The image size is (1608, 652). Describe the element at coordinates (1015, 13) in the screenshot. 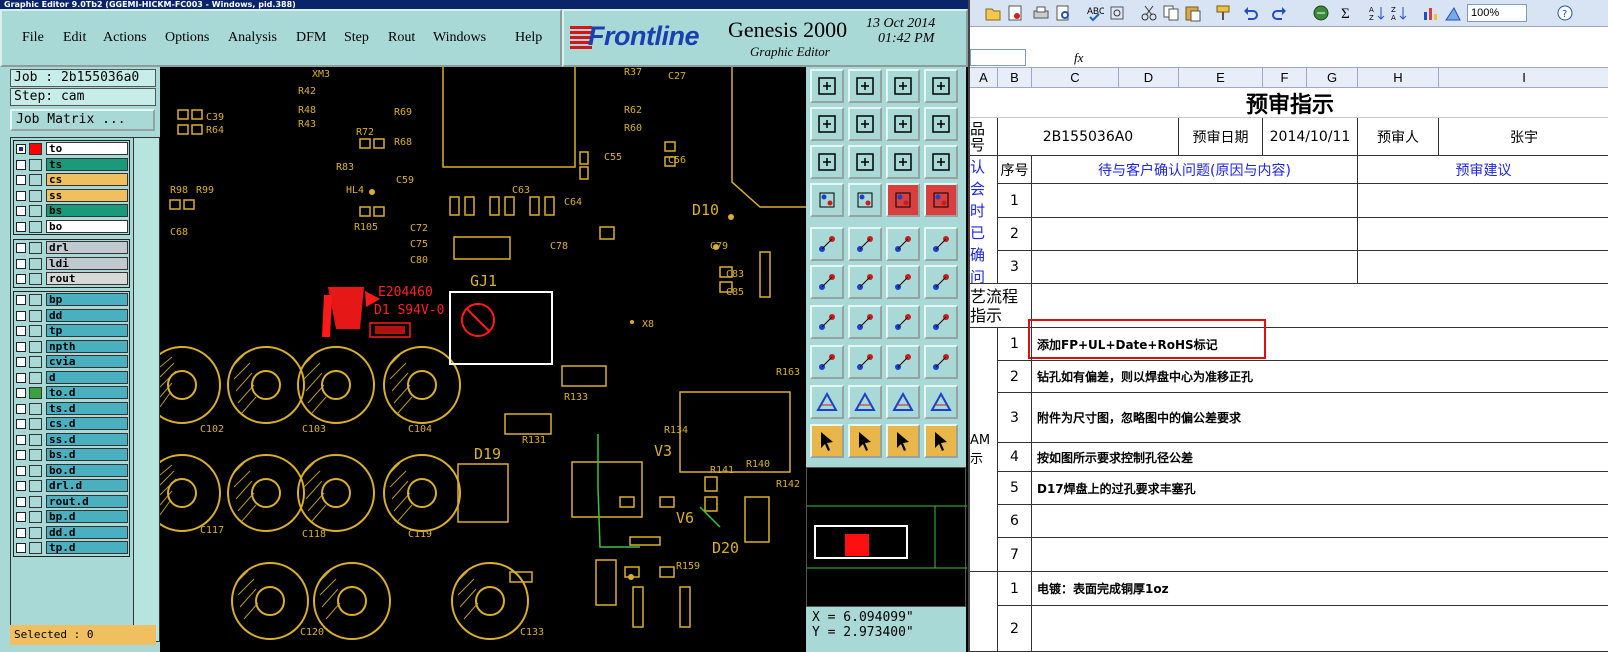

I see `permission-icon` at that location.